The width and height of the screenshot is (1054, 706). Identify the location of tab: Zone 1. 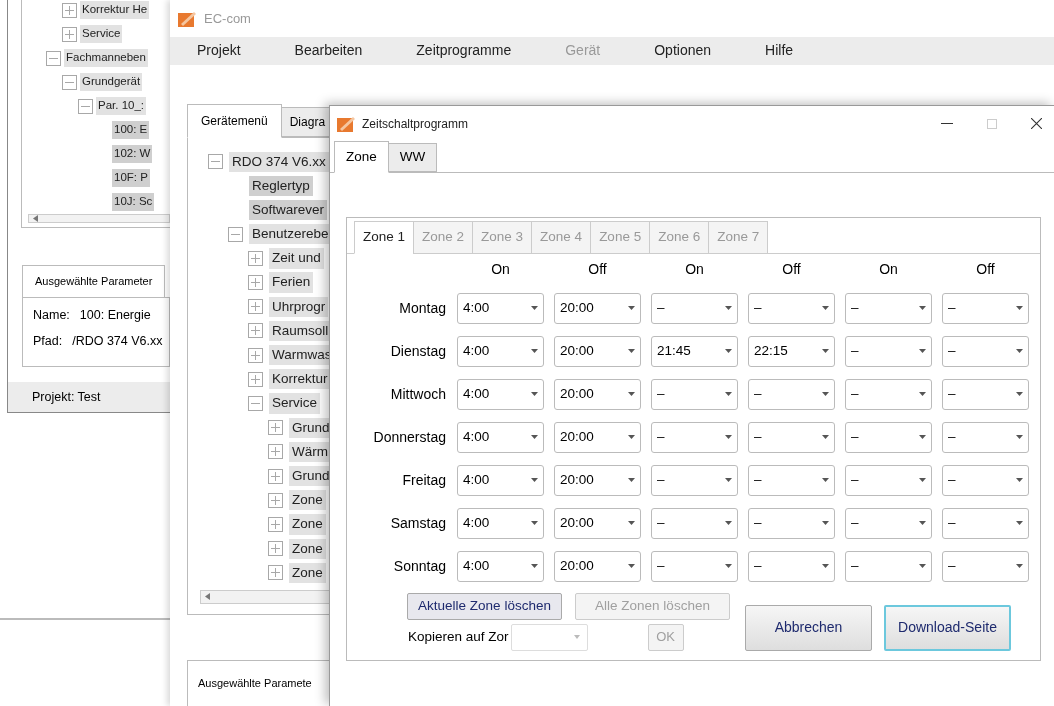
(384, 237).